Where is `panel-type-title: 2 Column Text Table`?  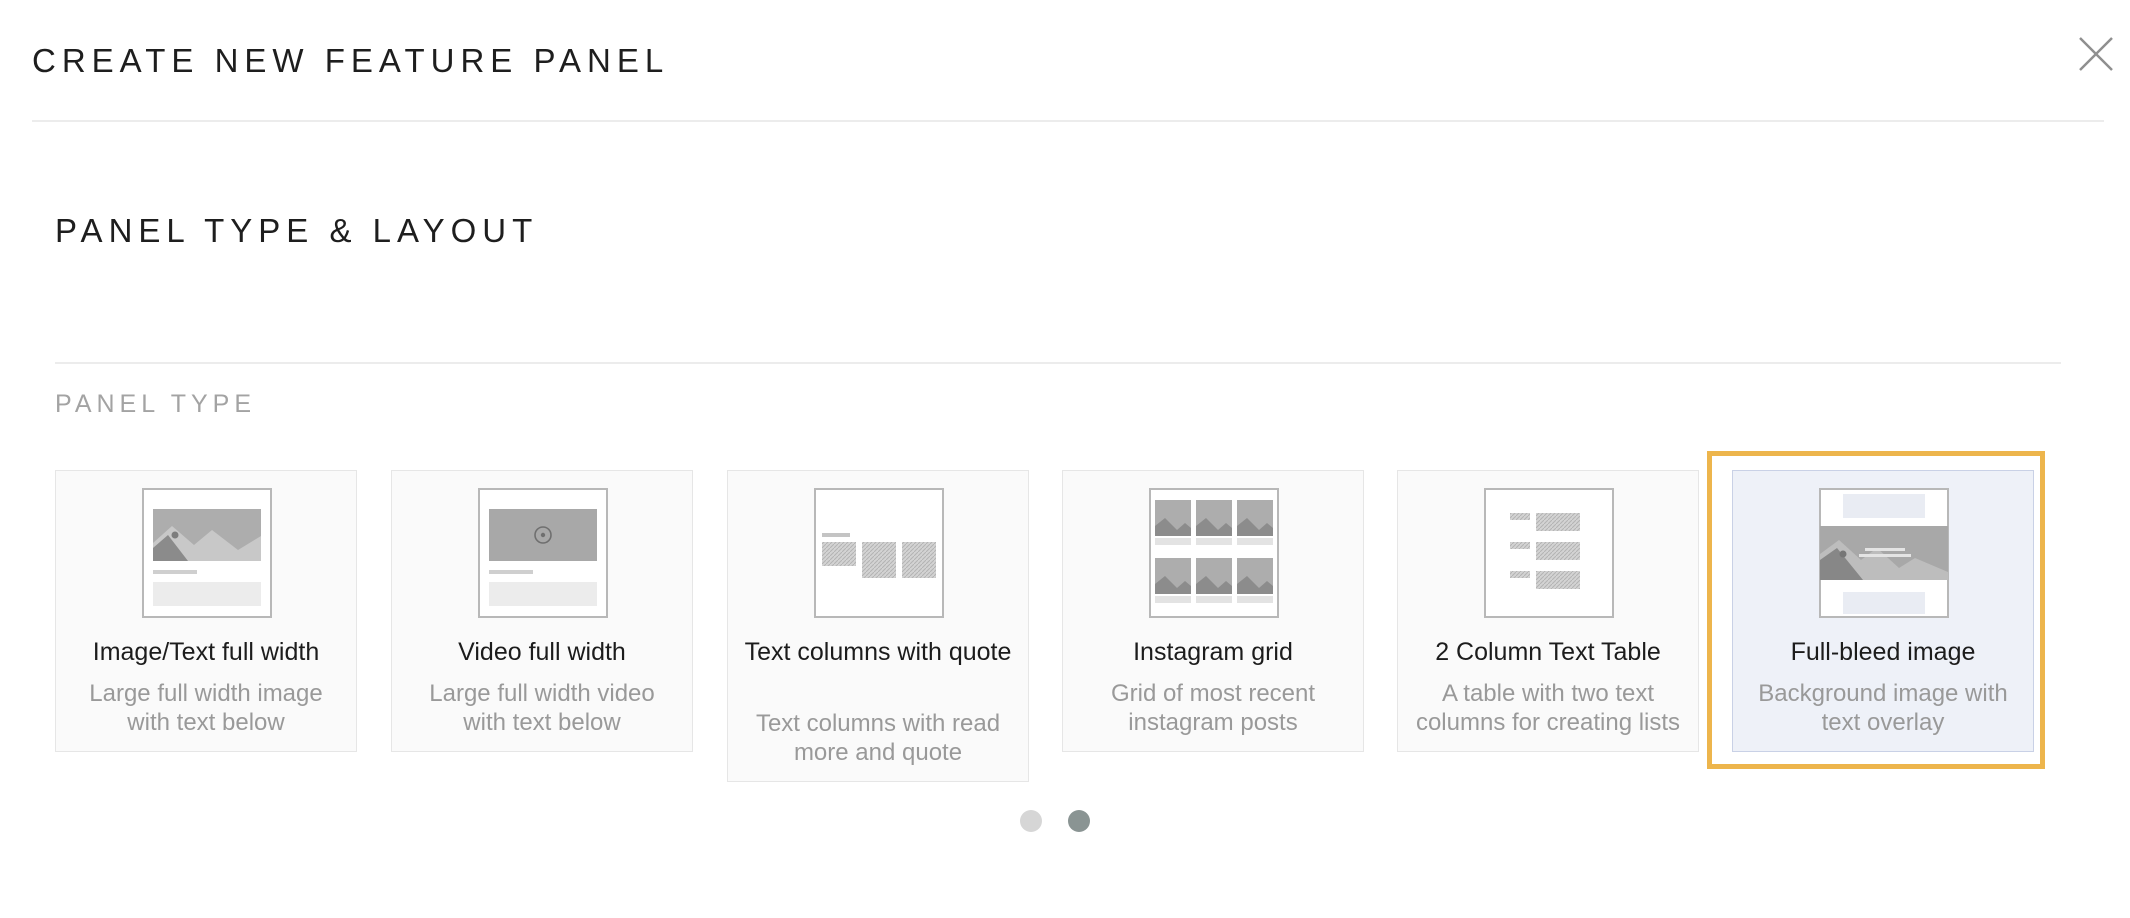
panel-type-title: 2 Column Text Table is located at coordinates (1548, 652).